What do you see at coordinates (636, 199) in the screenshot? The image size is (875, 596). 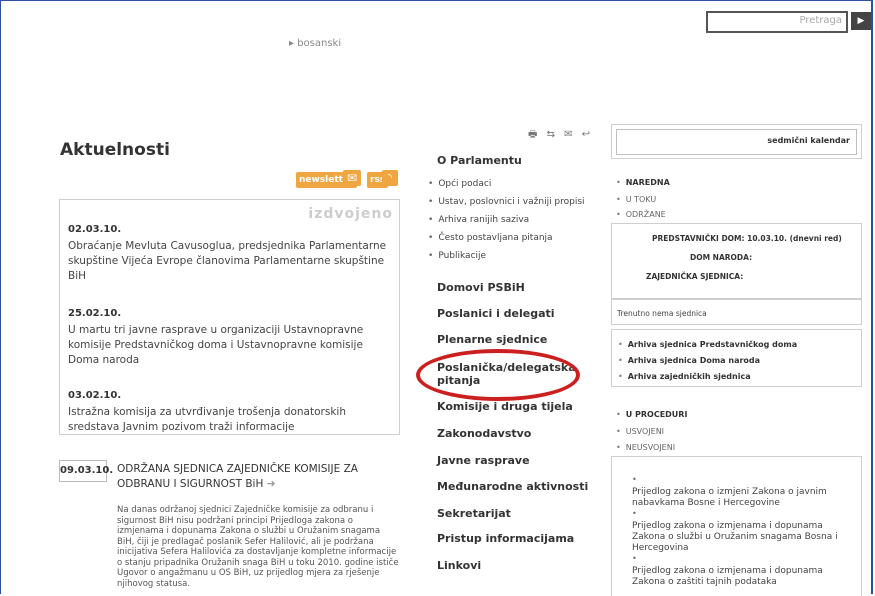 I see `session-nav-u-toku: • U TOKU` at bounding box center [636, 199].